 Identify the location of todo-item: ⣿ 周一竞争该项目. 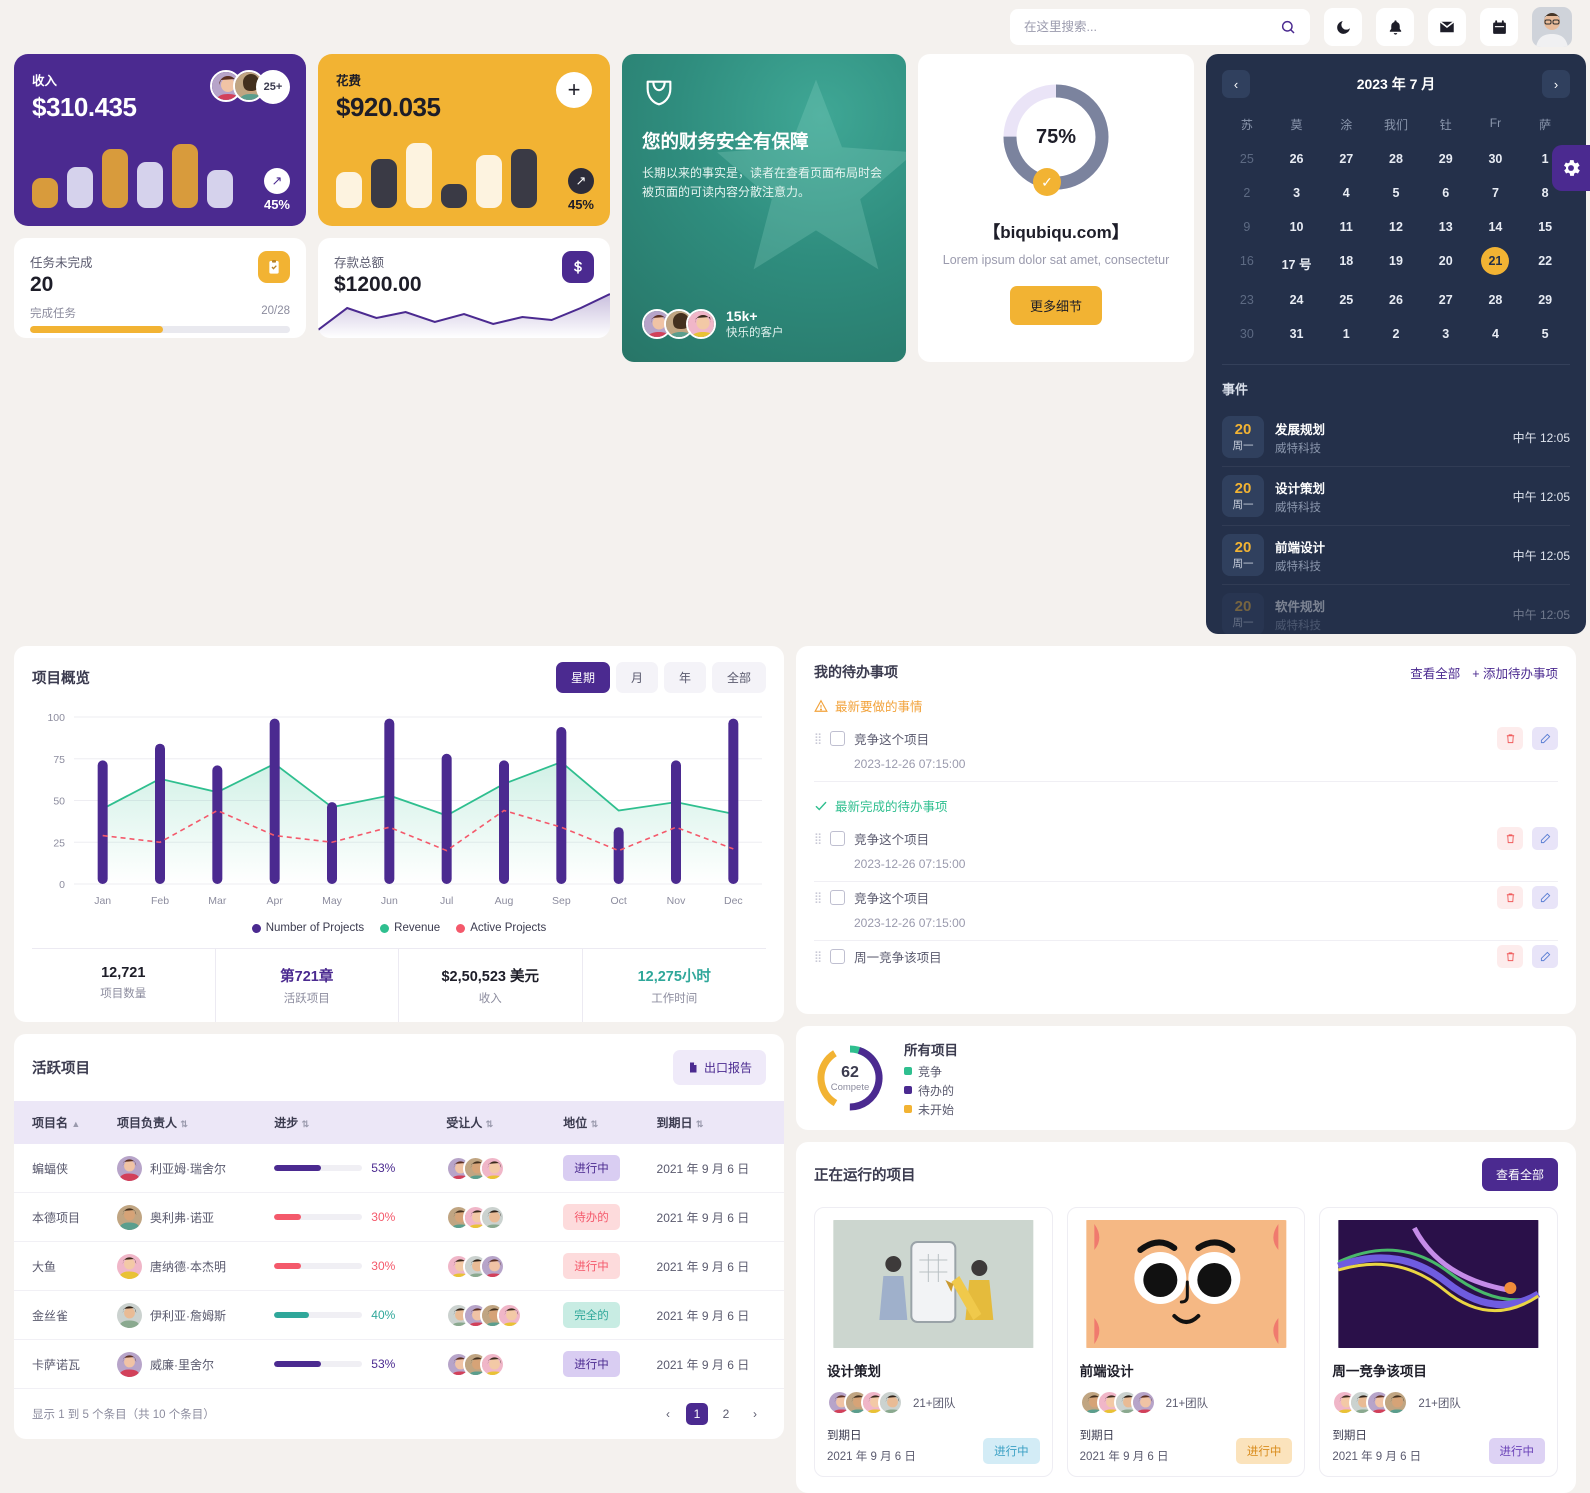
(1186, 956).